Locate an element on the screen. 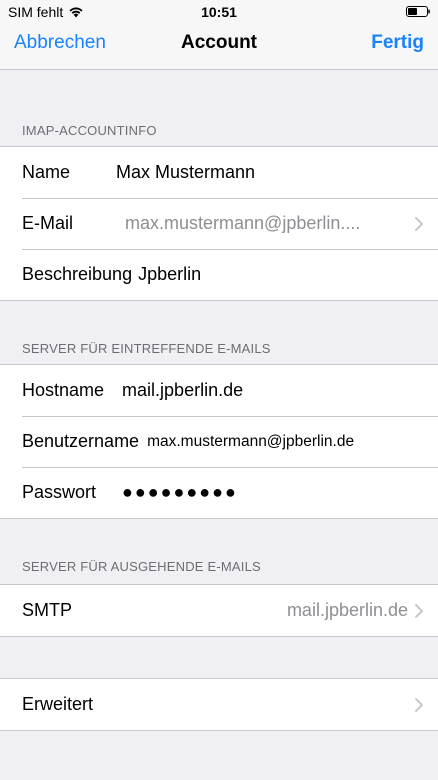 This screenshot has height=780, width=438. password-label: Passwort is located at coordinates (59, 492).